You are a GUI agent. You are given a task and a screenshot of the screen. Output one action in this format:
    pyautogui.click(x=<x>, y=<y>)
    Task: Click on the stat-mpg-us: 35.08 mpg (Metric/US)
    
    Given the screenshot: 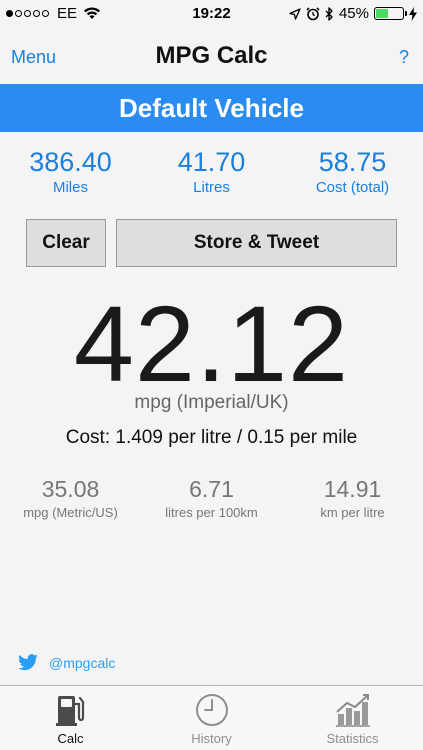 What is the action you would take?
    pyautogui.click(x=70, y=497)
    